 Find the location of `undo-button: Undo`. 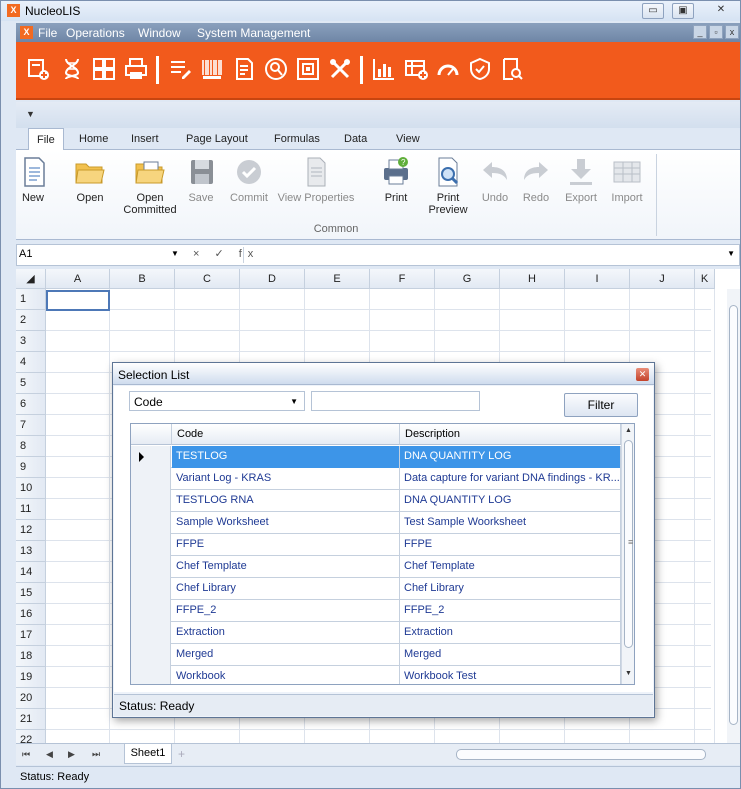

undo-button: Undo is located at coordinates (495, 180).